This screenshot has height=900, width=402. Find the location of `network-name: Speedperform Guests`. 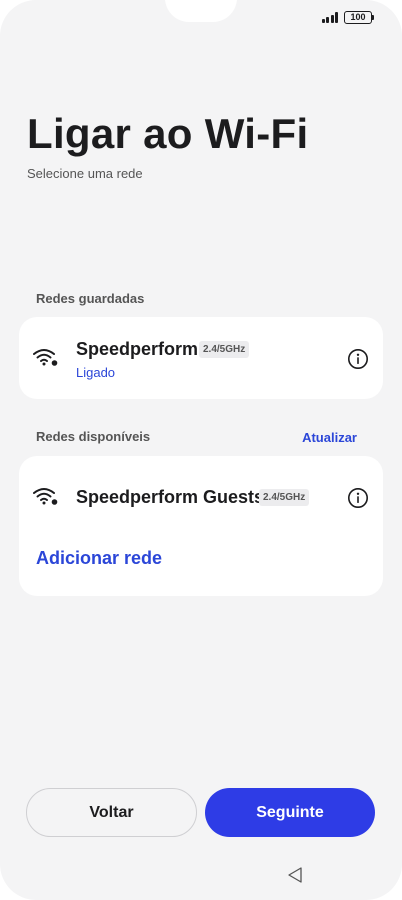

network-name: Speedperform Guests is located at coordinates (170, 497).